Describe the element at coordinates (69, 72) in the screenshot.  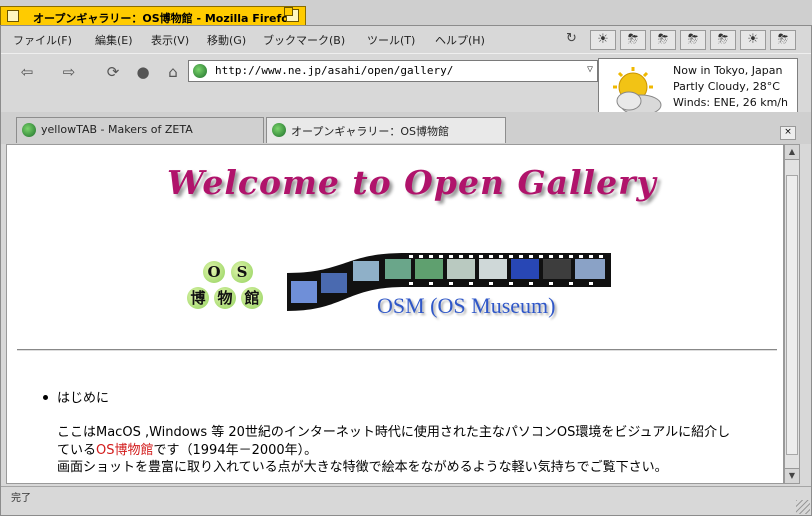
I see `forward-arrow-icon: ⇨` at that location.